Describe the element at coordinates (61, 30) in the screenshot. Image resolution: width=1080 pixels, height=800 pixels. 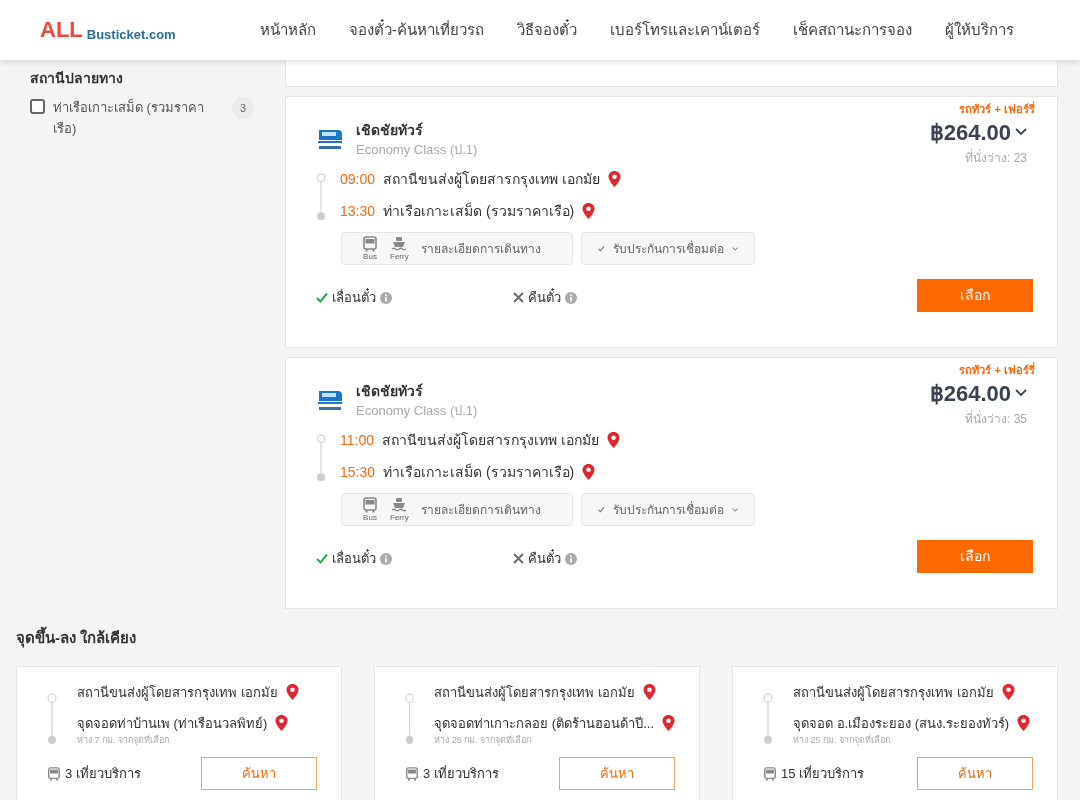
I see `logo-mark: ALL` at that location.